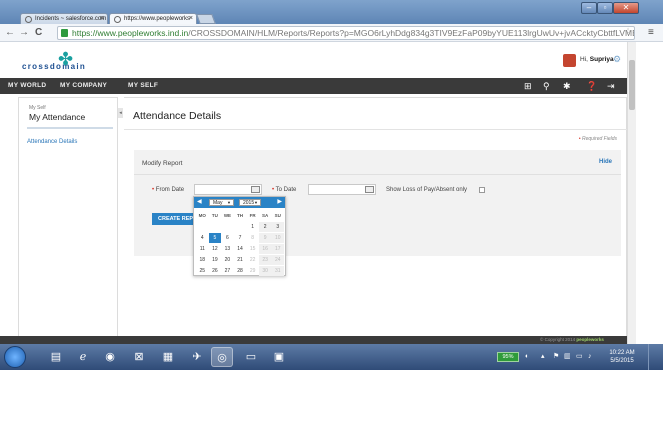 This screenshot has width=663, height=429. Describe the element at coordinates (38, 33) in the screenshot. I see `reload-button: C` at that location.